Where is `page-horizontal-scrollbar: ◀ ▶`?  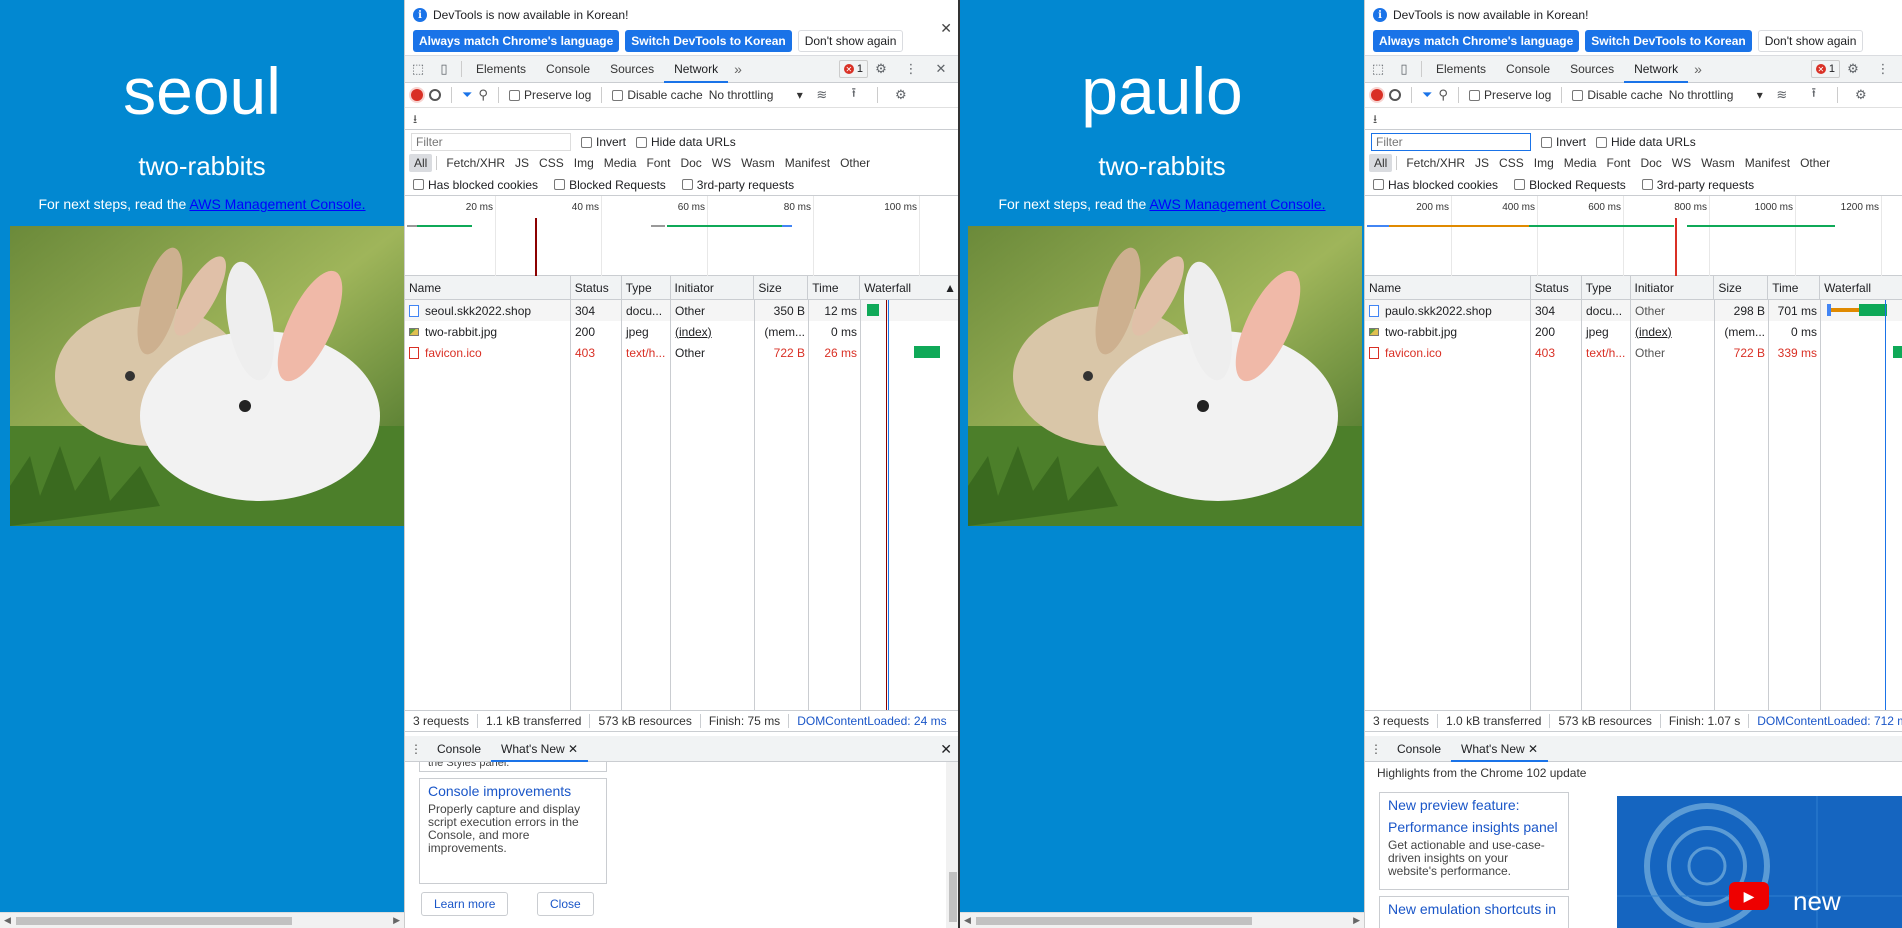
page-horizontal-scrollbar: ◀ ▶ is located at coordinates (202, 920).